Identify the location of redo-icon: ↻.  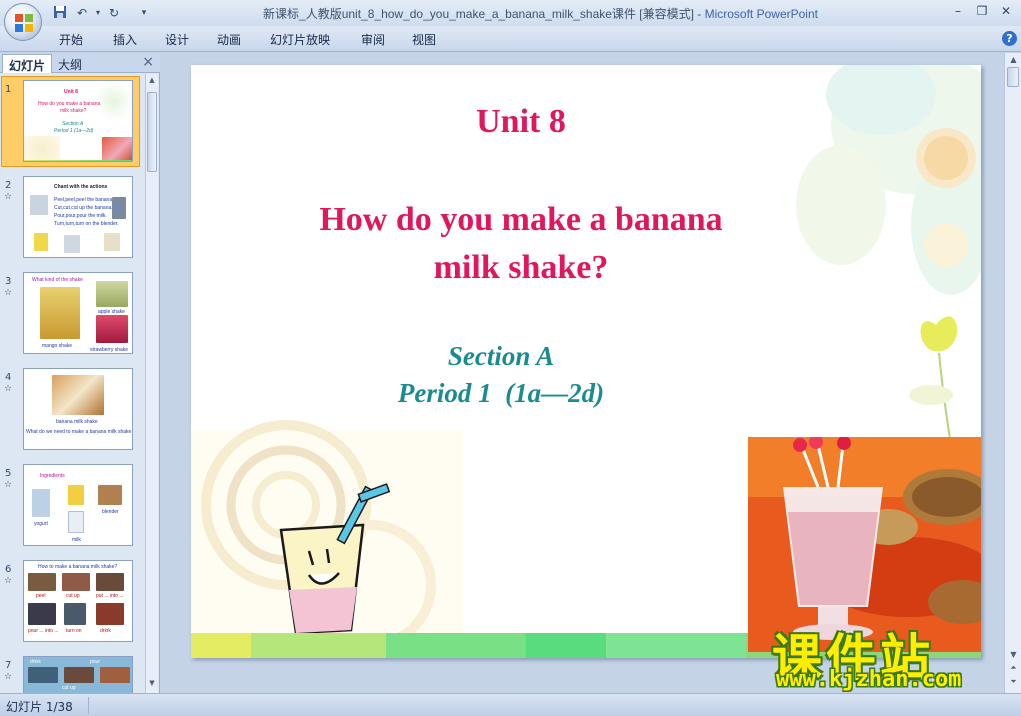
(114, 13).